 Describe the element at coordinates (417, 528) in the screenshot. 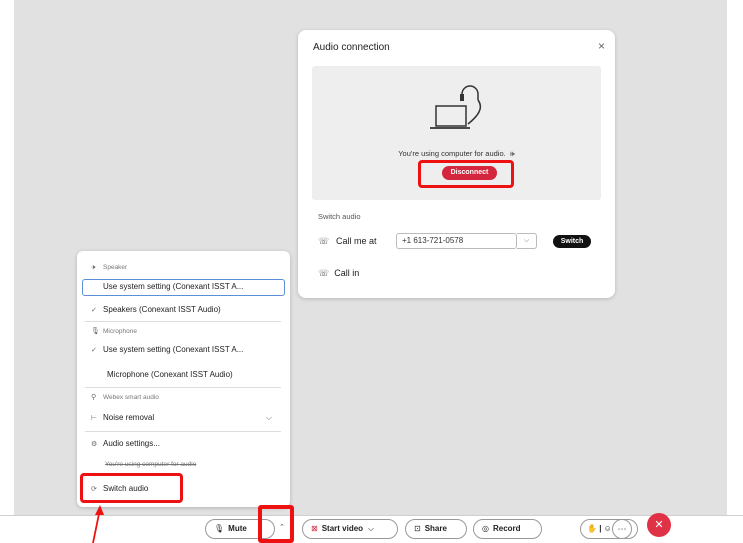

I see `share-icon: ⊡` at that location.